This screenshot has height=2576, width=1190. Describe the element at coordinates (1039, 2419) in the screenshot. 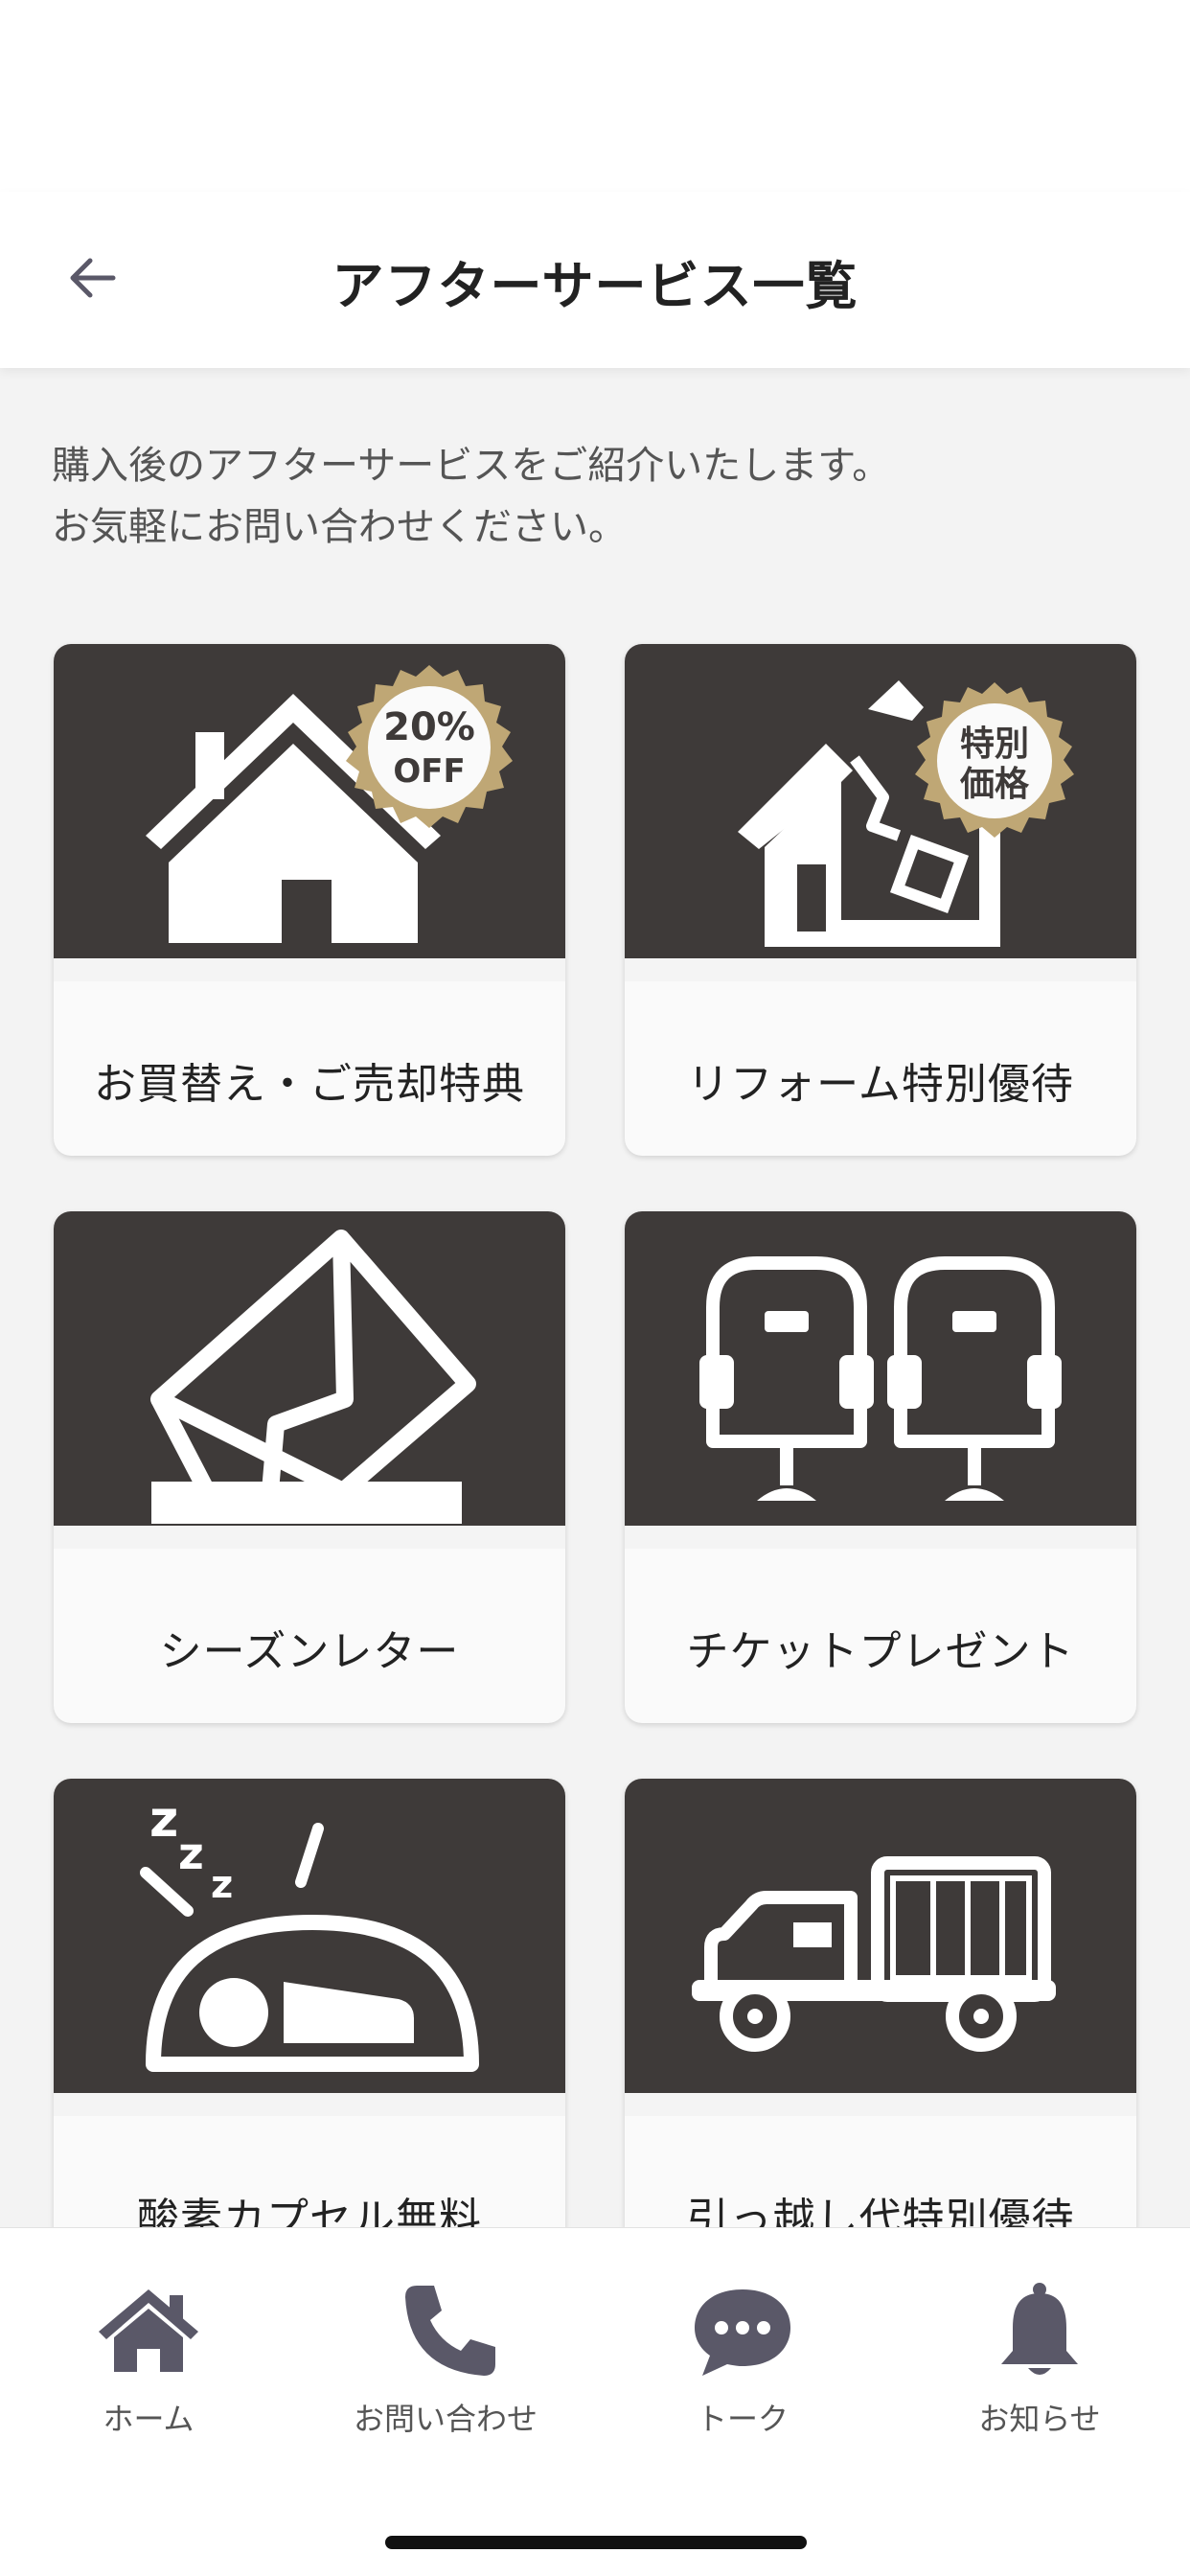

I see `tab-news-label: お知らせ` at that location.